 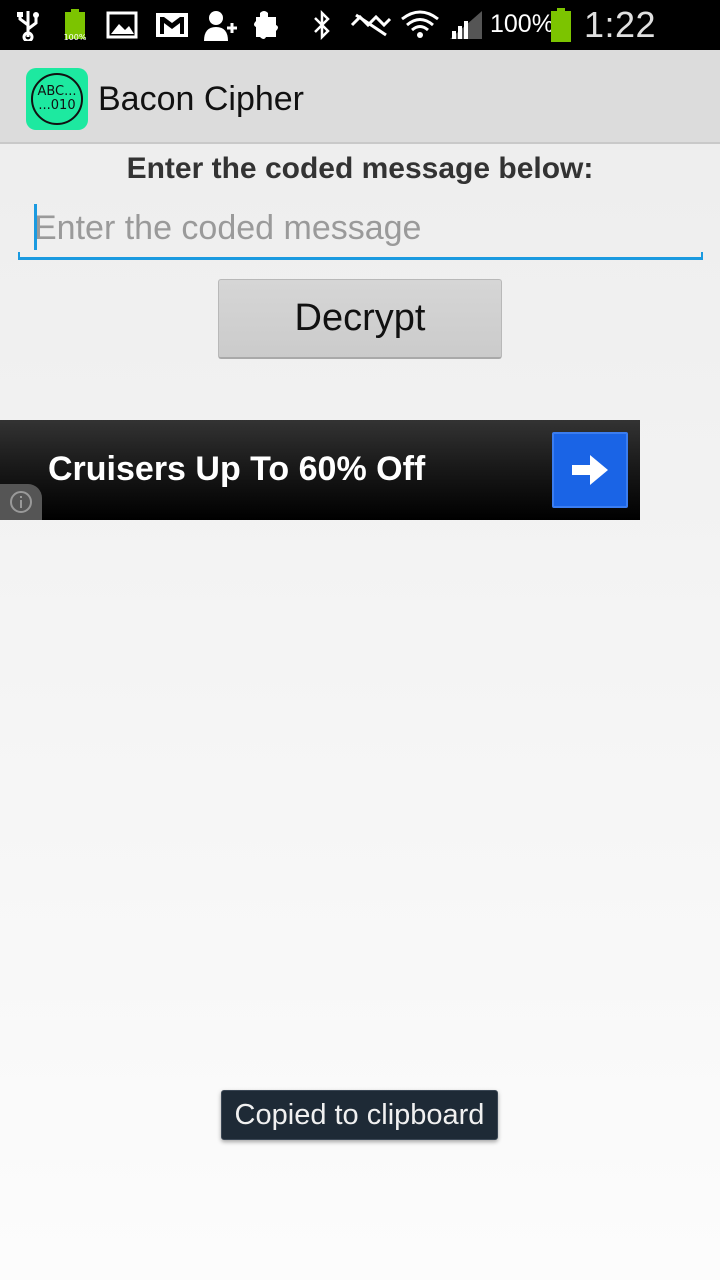 I want to click on decrypt-button: Decrypt, so click(x=360, y=319).